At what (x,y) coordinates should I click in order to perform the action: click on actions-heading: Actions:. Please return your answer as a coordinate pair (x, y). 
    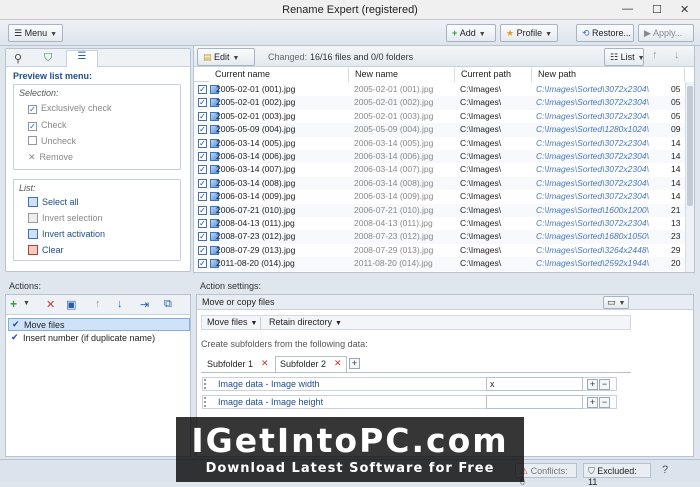
    Looking at the image, I should click on (25, 286).